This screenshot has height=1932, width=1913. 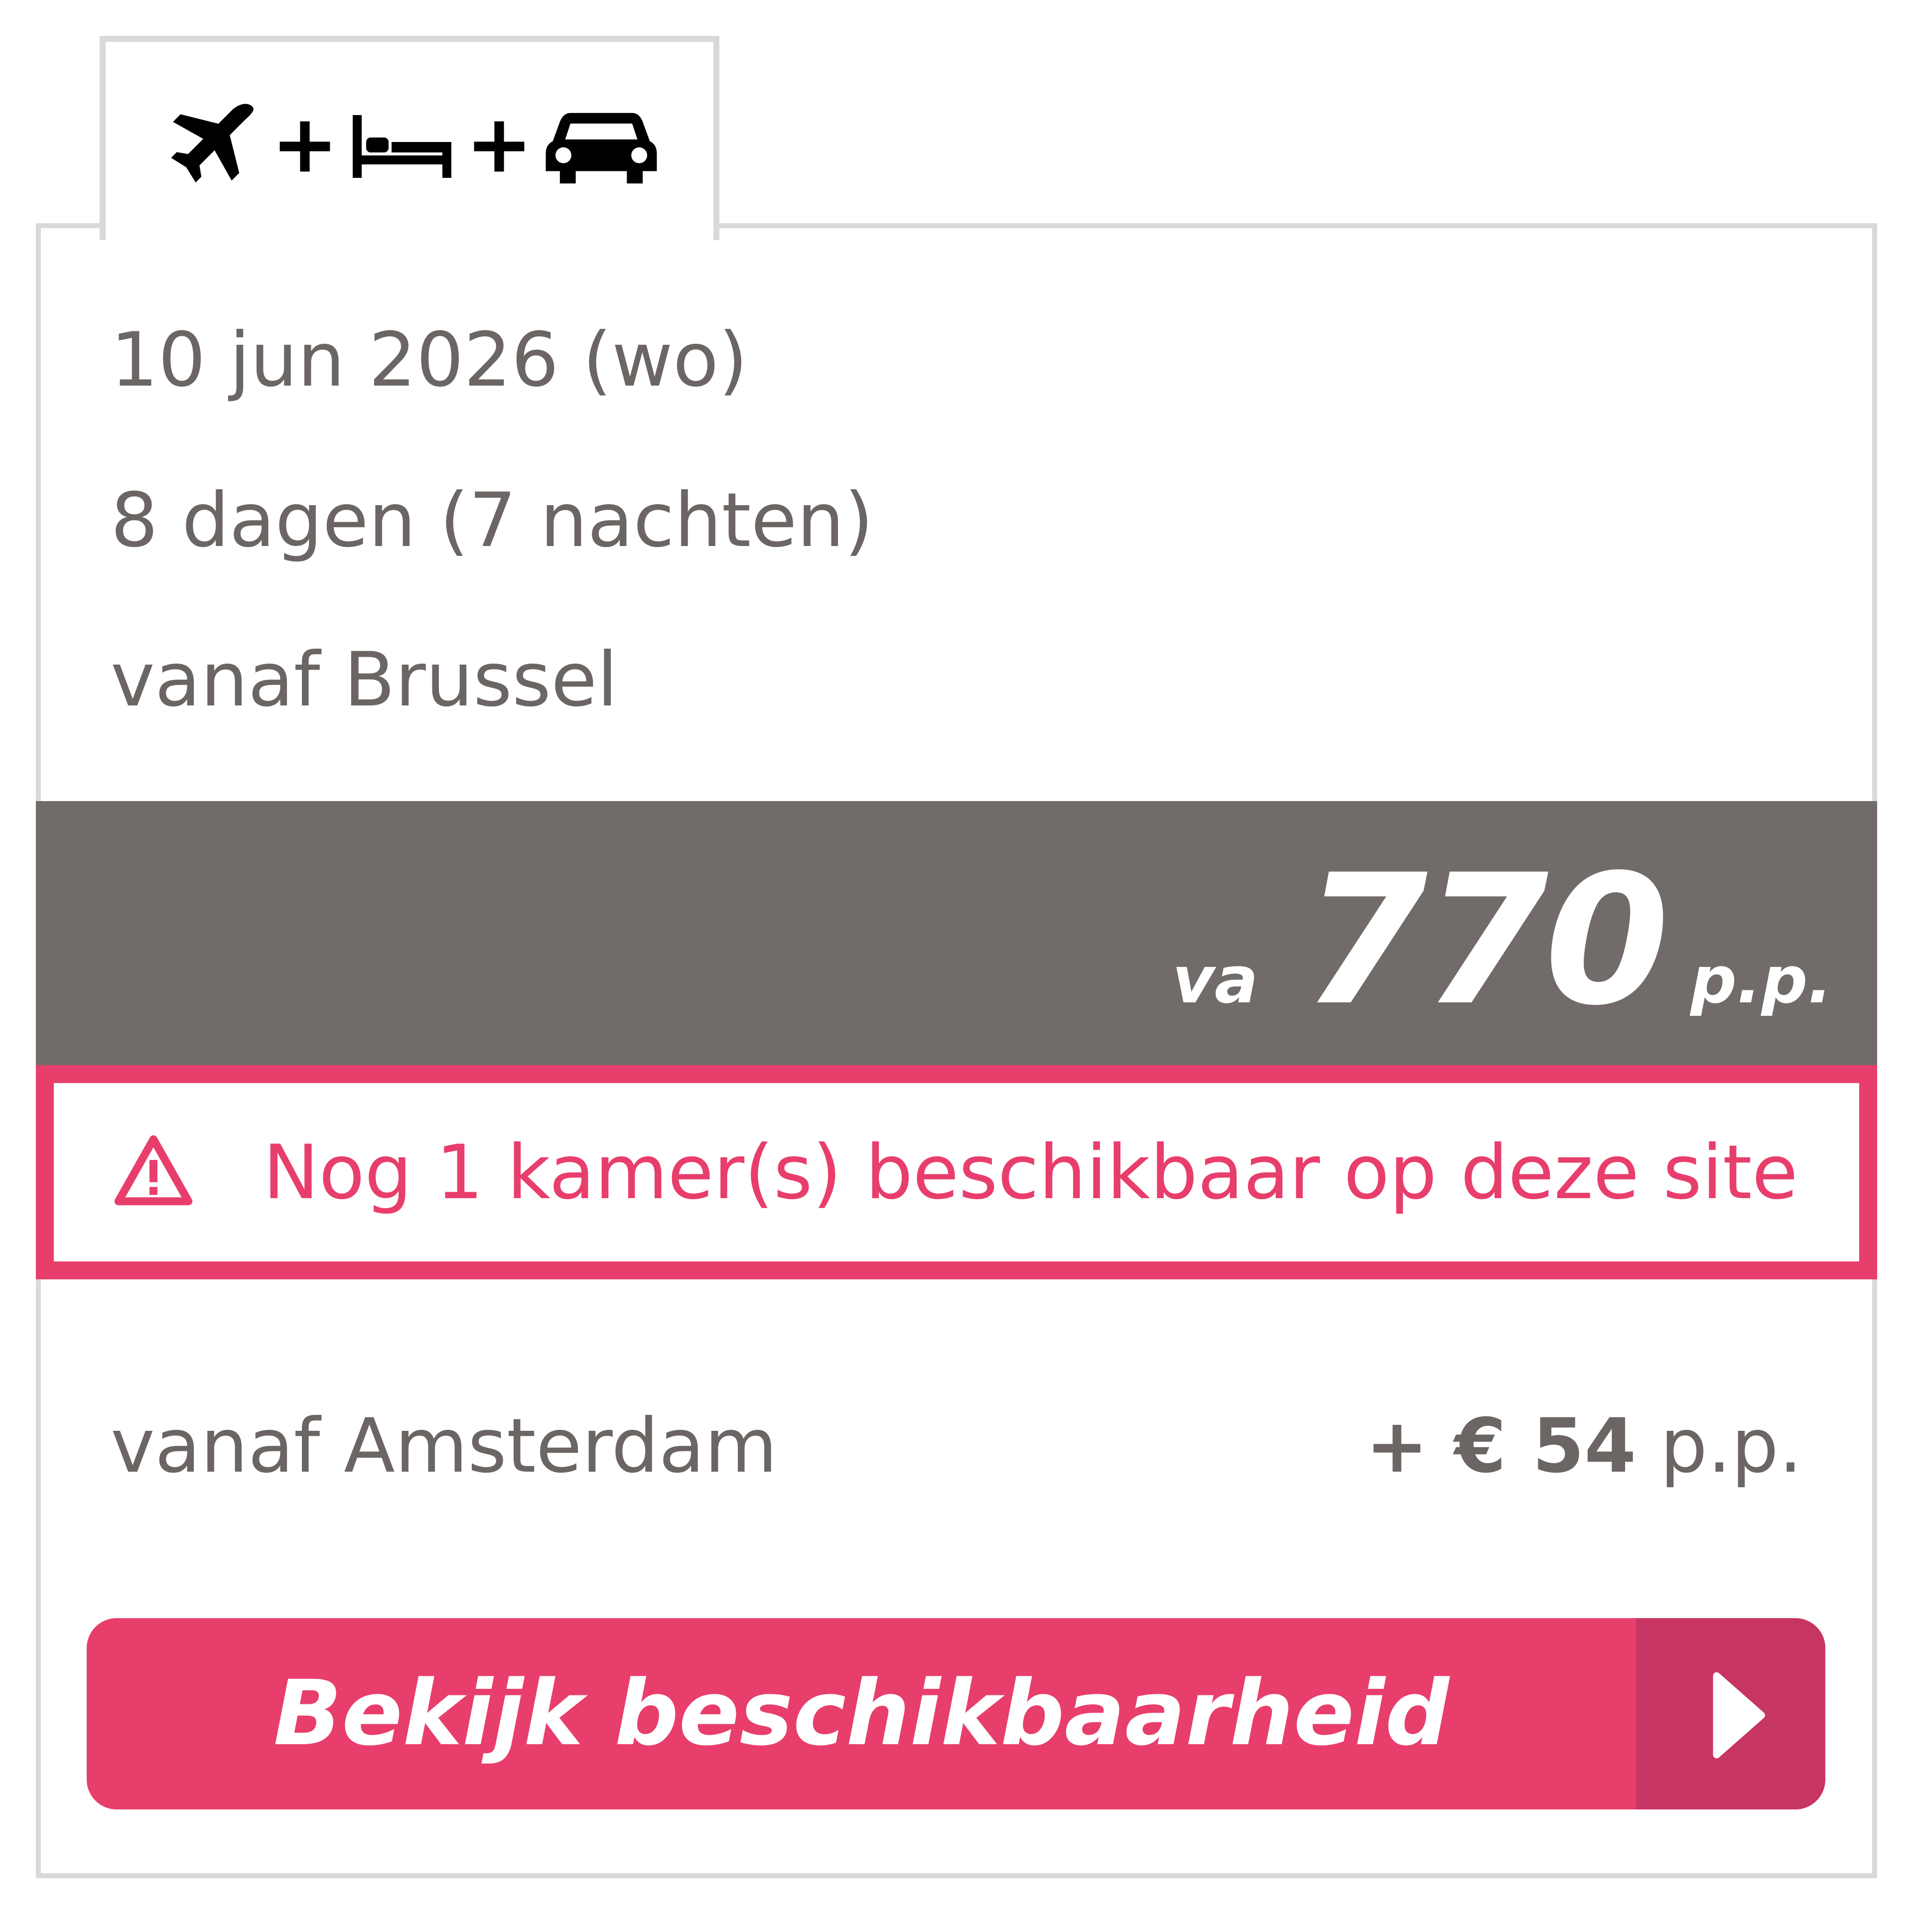 I want to click on plane-icon, so click(x=212, y=143).